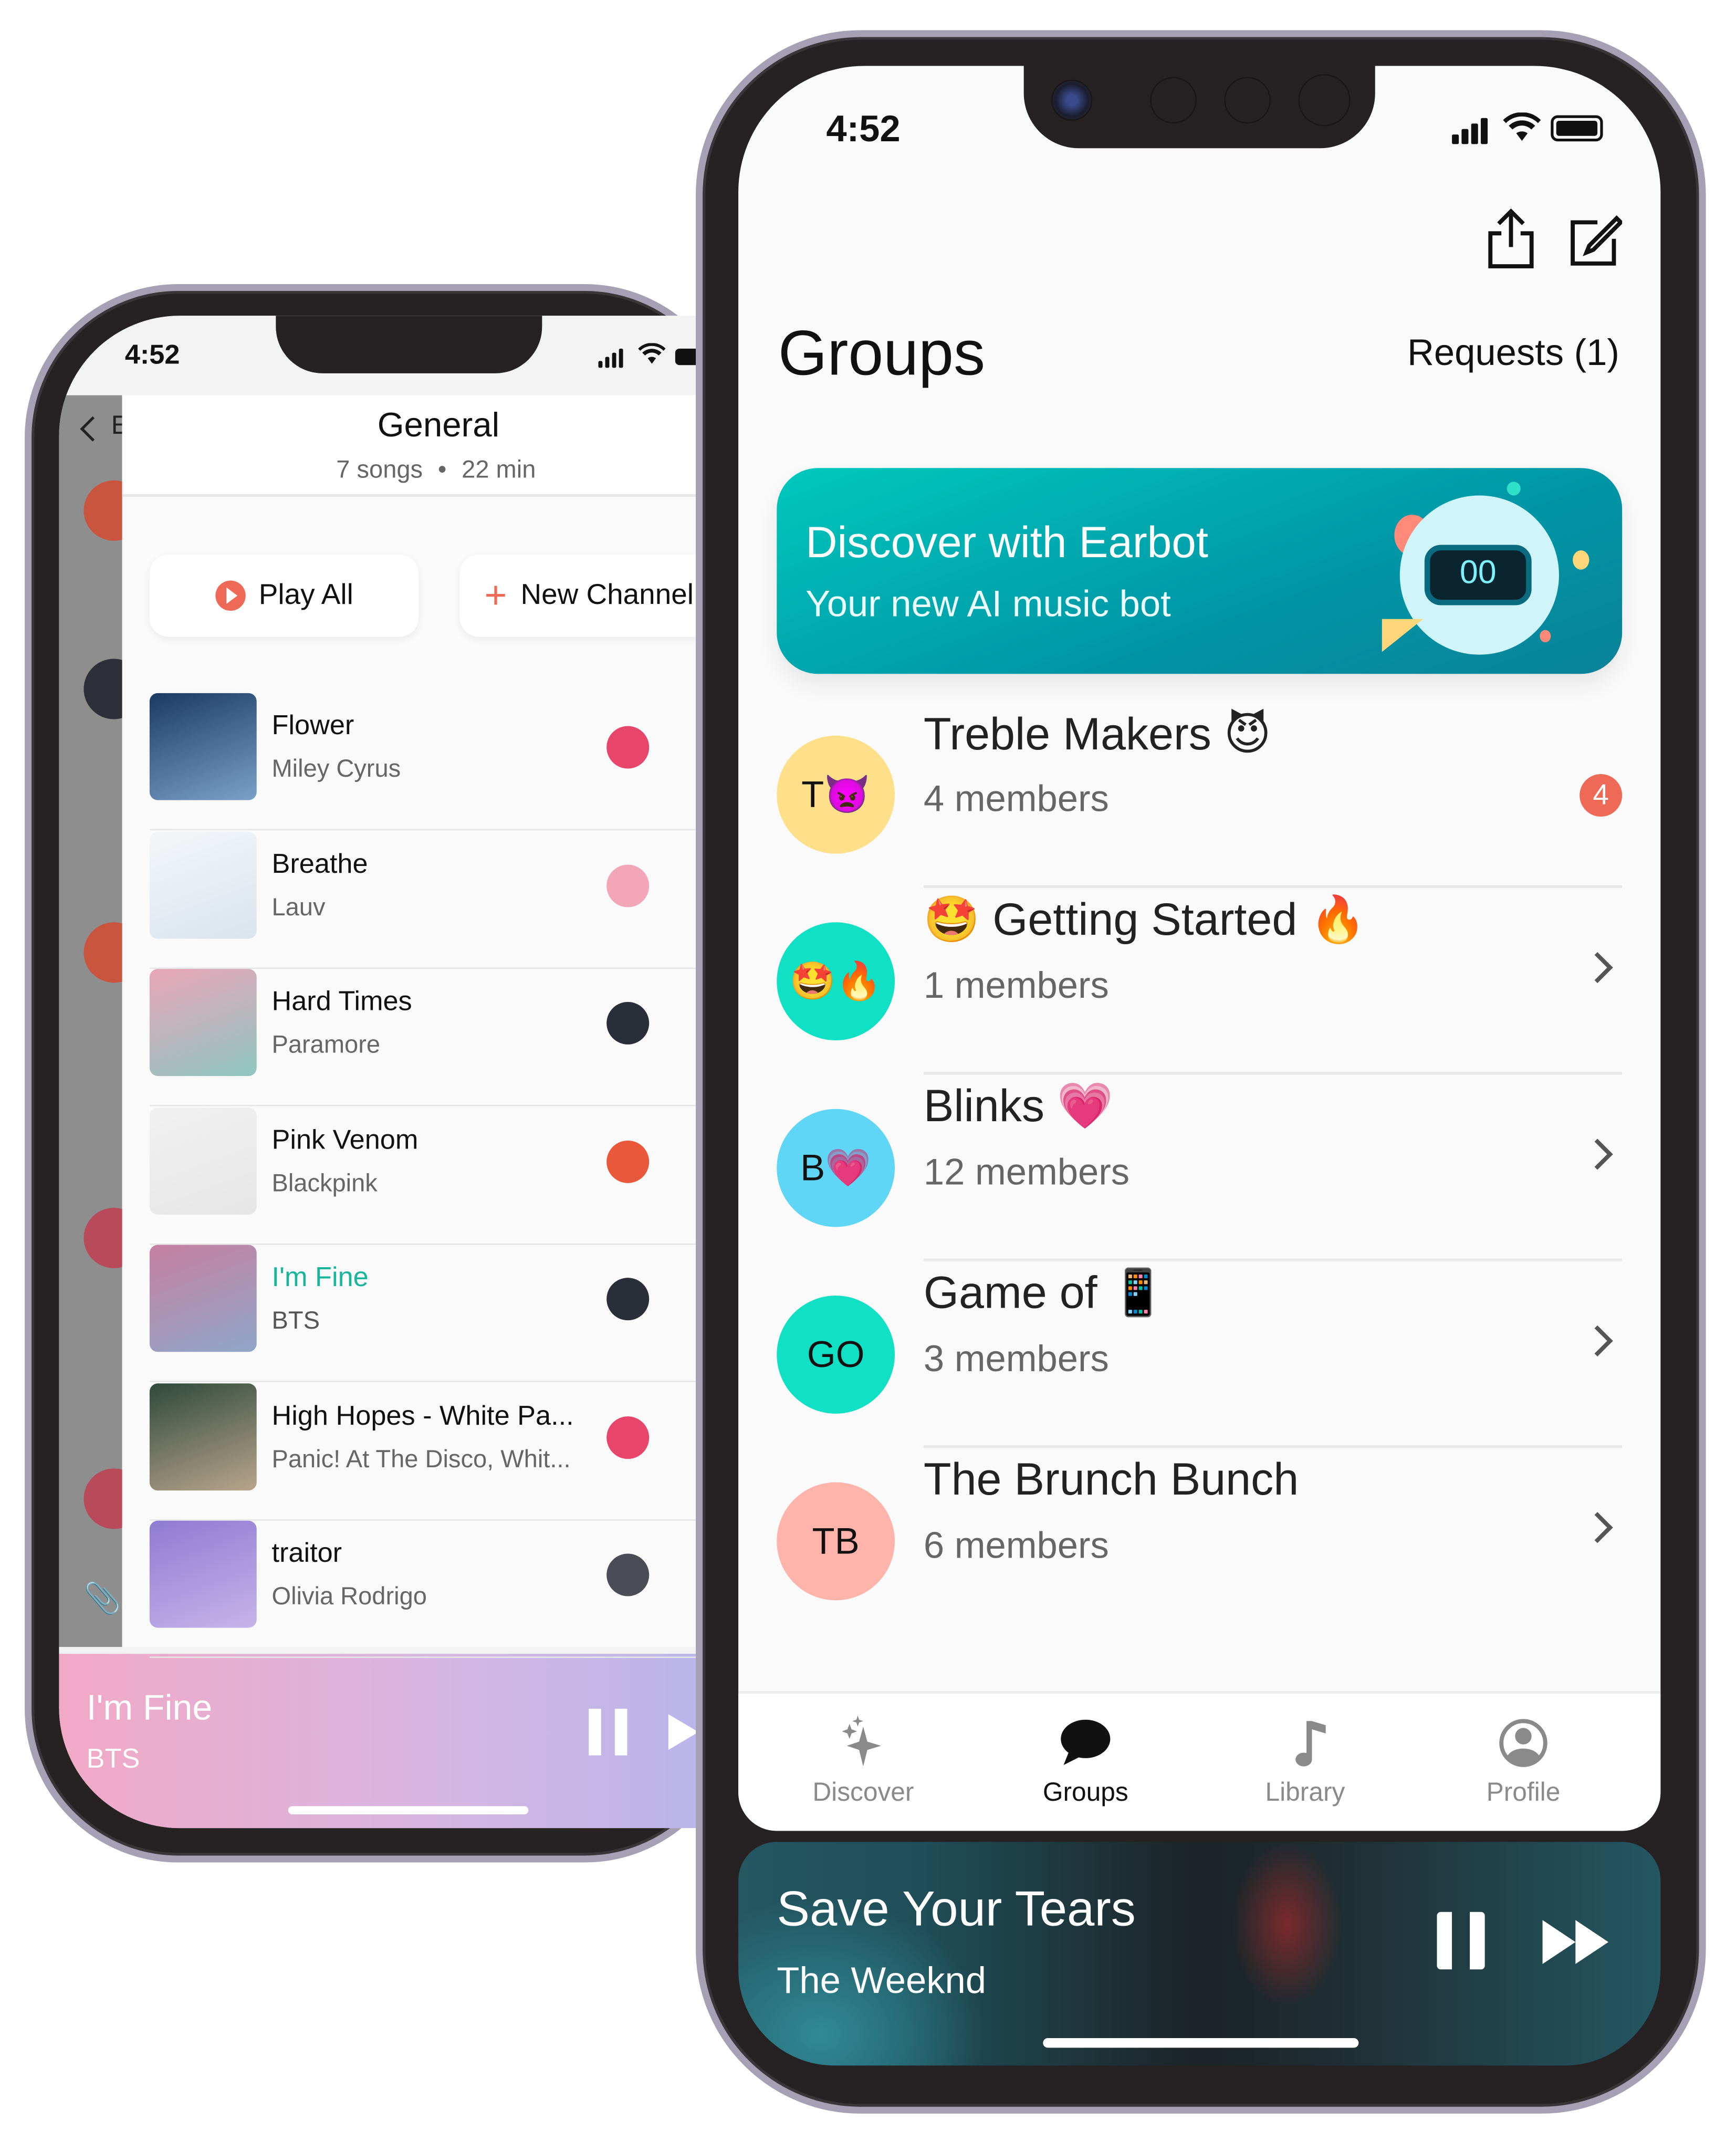 The image size is (1736, 2151). Describe the element at coordinates (1200, 1354) in the screenshot. I see `group-row: GO Game of 📱 3 members` at that location.